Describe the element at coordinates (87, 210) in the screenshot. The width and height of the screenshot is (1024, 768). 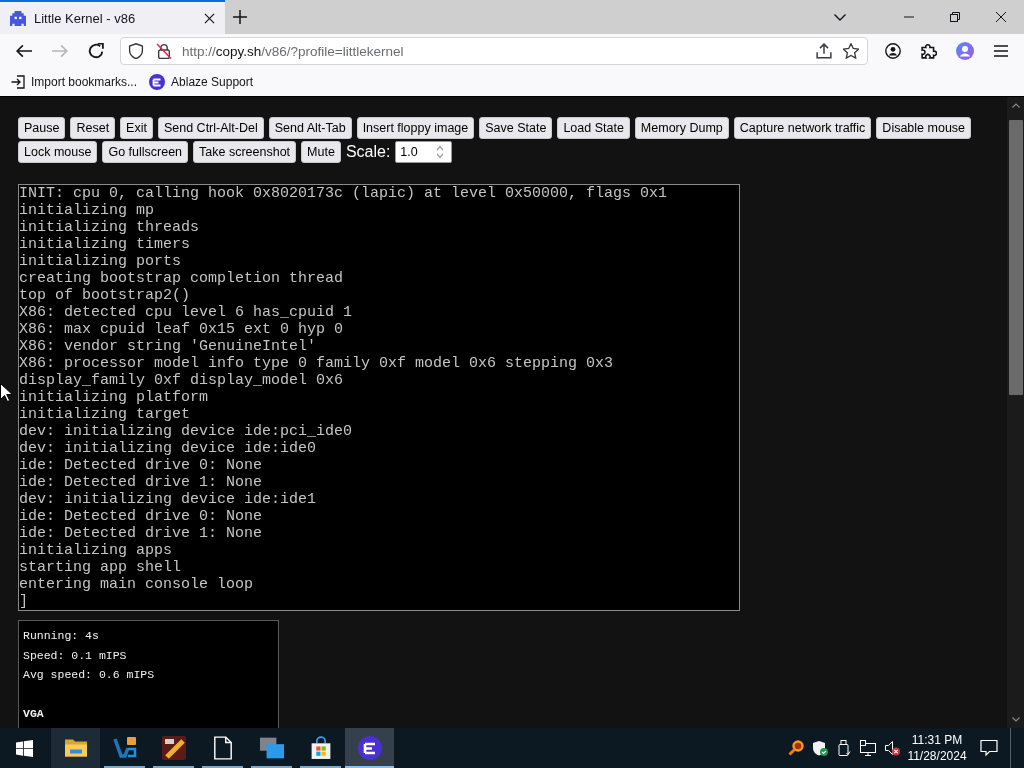
I see `terminal-line: initializing mp` at that location.